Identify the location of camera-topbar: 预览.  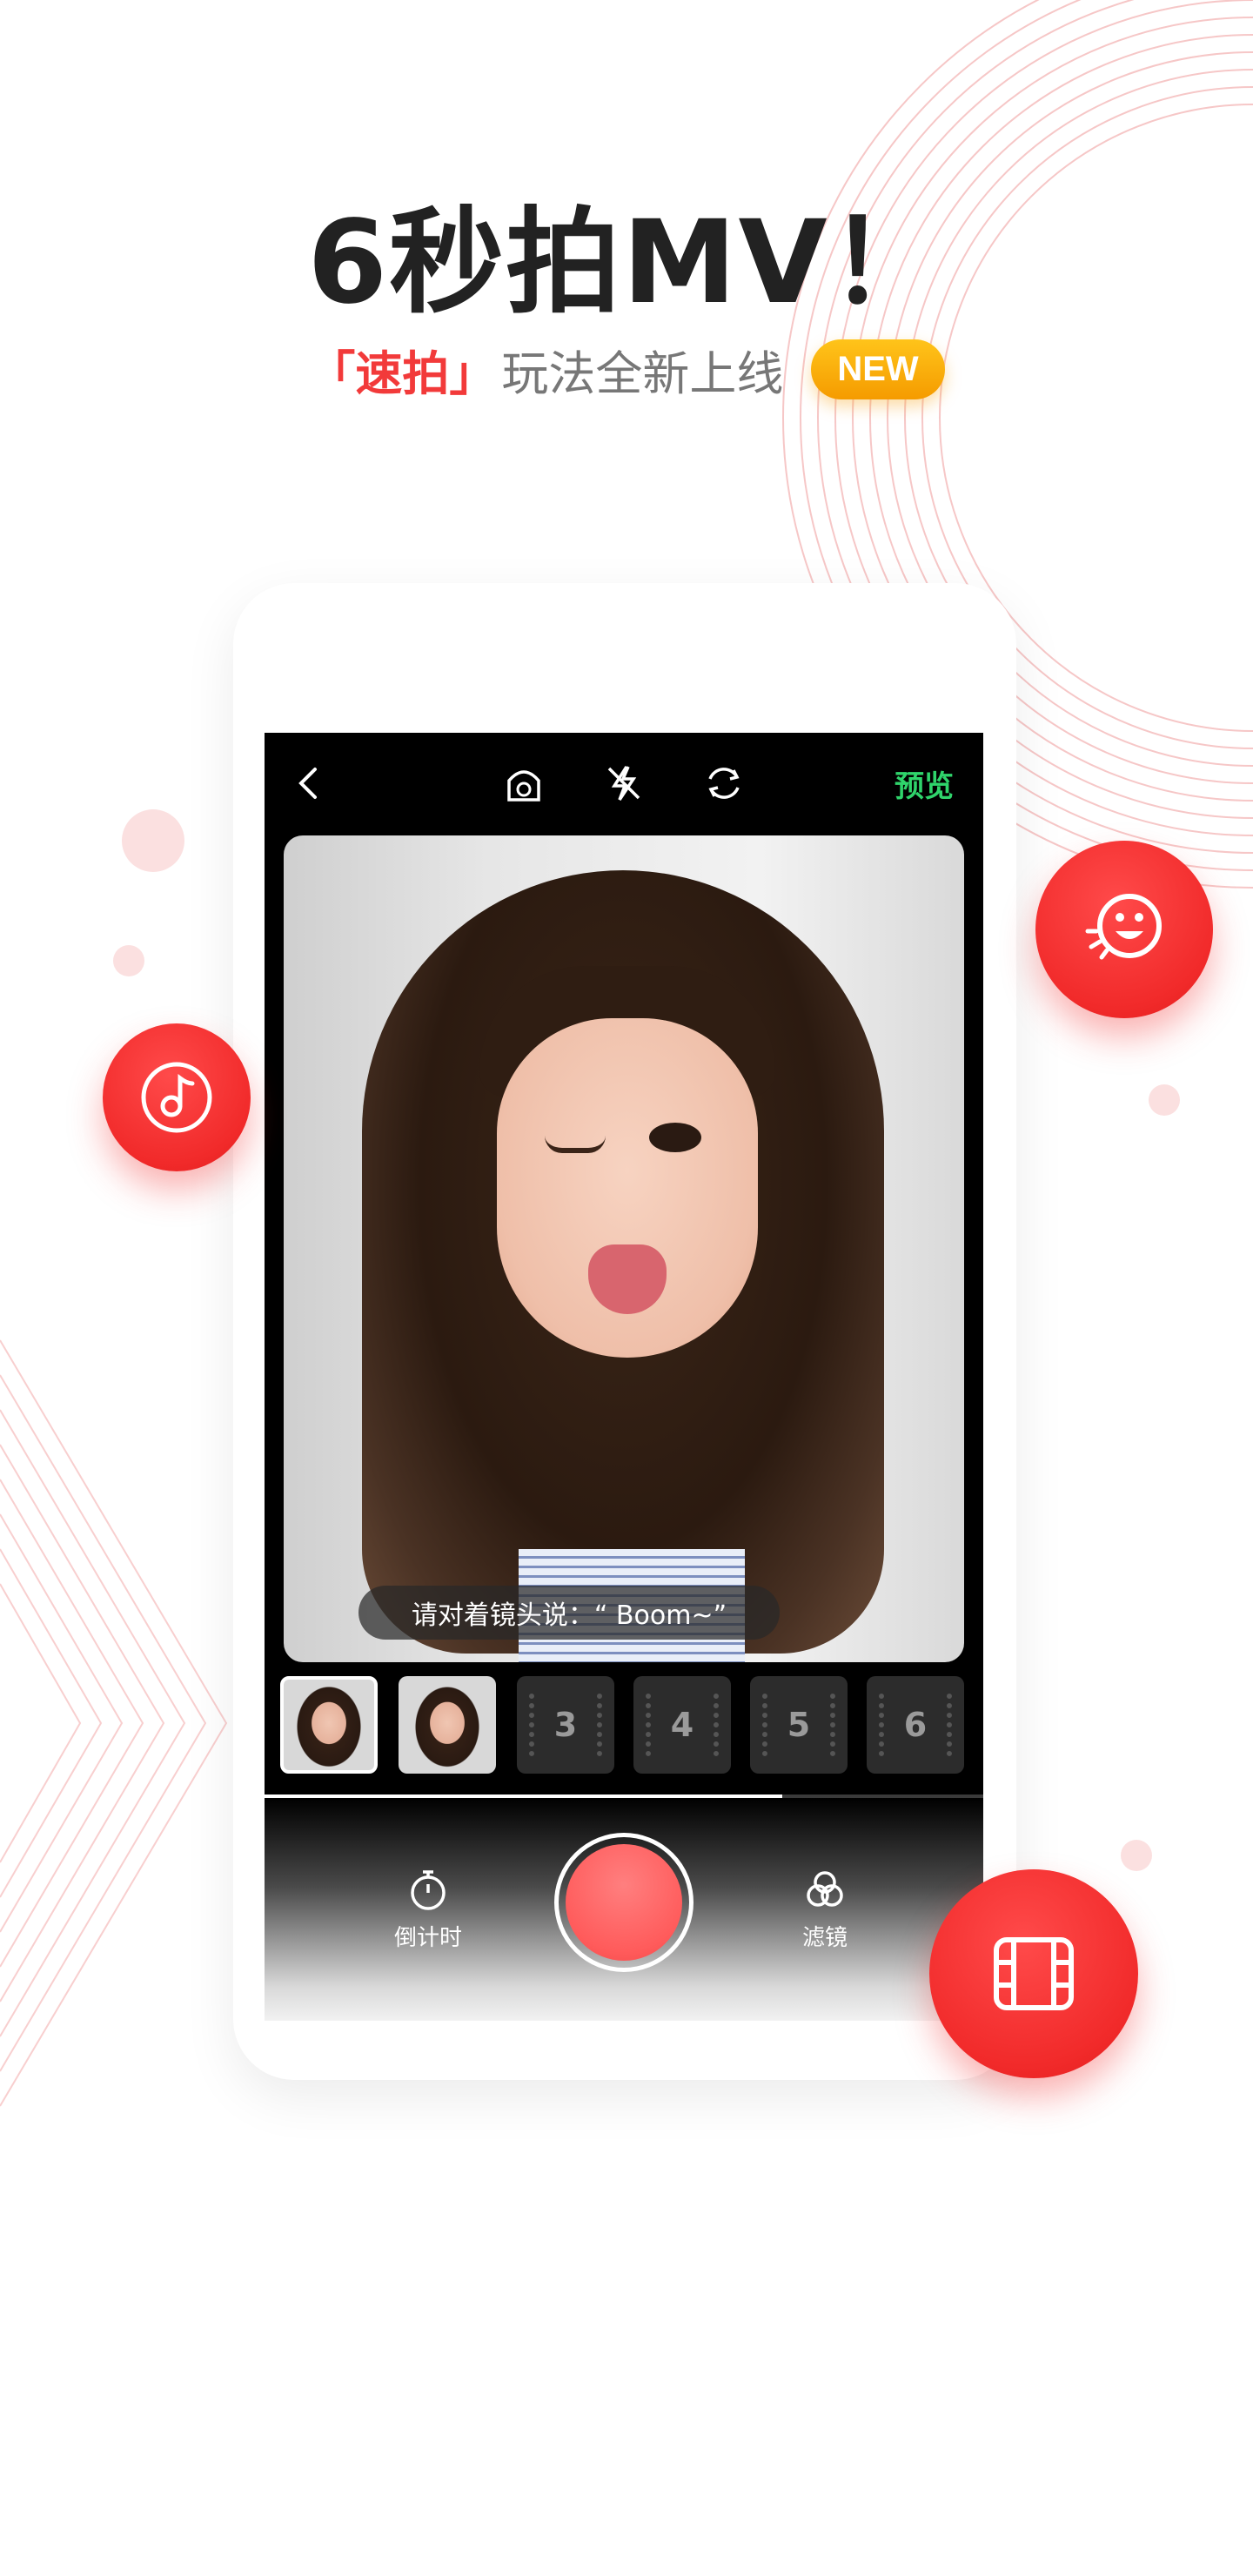
(624, 784).